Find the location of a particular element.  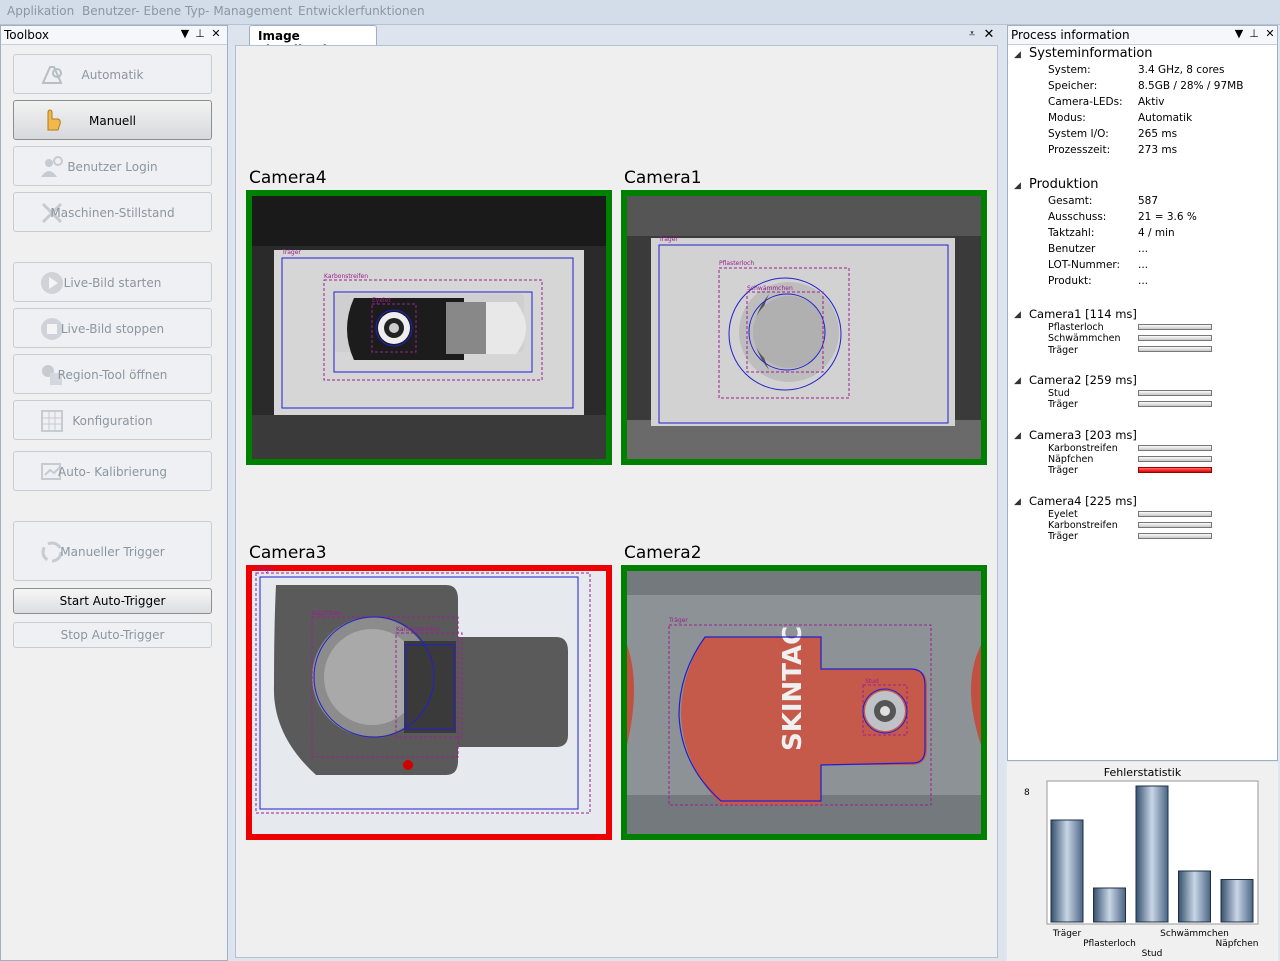

camera2-collapse-icon: ◢ is located at coordinates (1017, 381).